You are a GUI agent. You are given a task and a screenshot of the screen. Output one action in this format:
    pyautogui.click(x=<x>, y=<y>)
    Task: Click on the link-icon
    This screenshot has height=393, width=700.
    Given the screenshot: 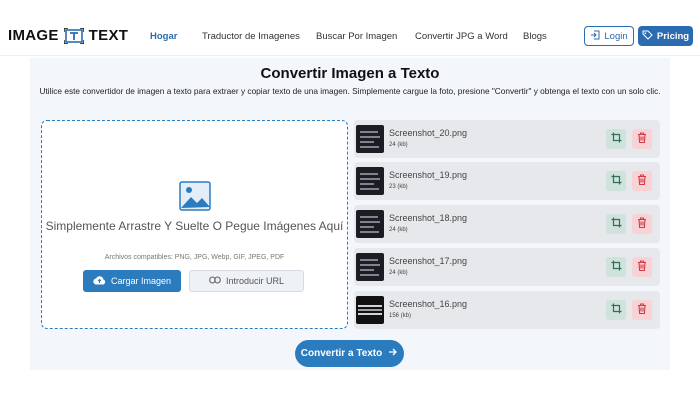 What is the action you would take?
    pyautogui.click(x=215, y=281)
    